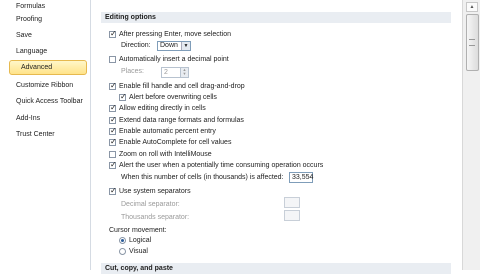 This screenshot has width=480, height=274. Describe the element at coordinates (138, 230) in the screenshot. I see `cursor-movement-label: Cursor movement:` at that location.